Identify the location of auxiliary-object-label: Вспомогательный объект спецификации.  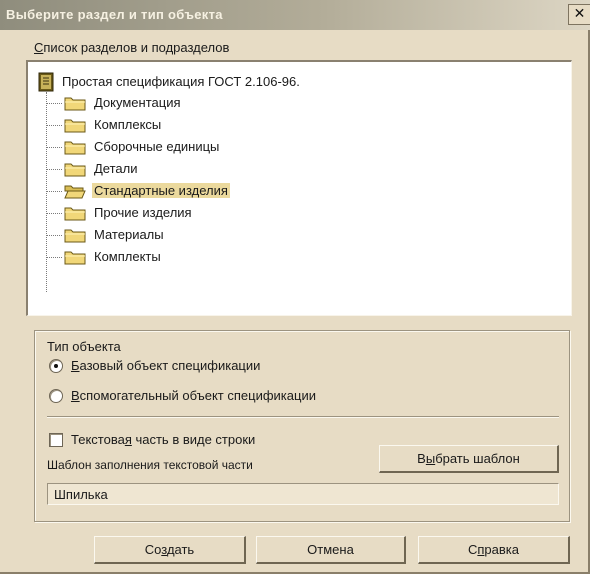
(193, 395).